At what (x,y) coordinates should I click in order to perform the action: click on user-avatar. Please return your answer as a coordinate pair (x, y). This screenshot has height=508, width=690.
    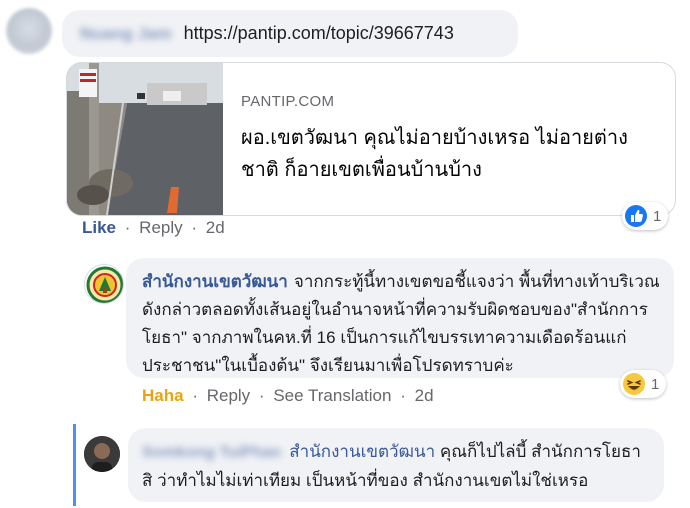
    Looking at the image, I should click on (102, 454).